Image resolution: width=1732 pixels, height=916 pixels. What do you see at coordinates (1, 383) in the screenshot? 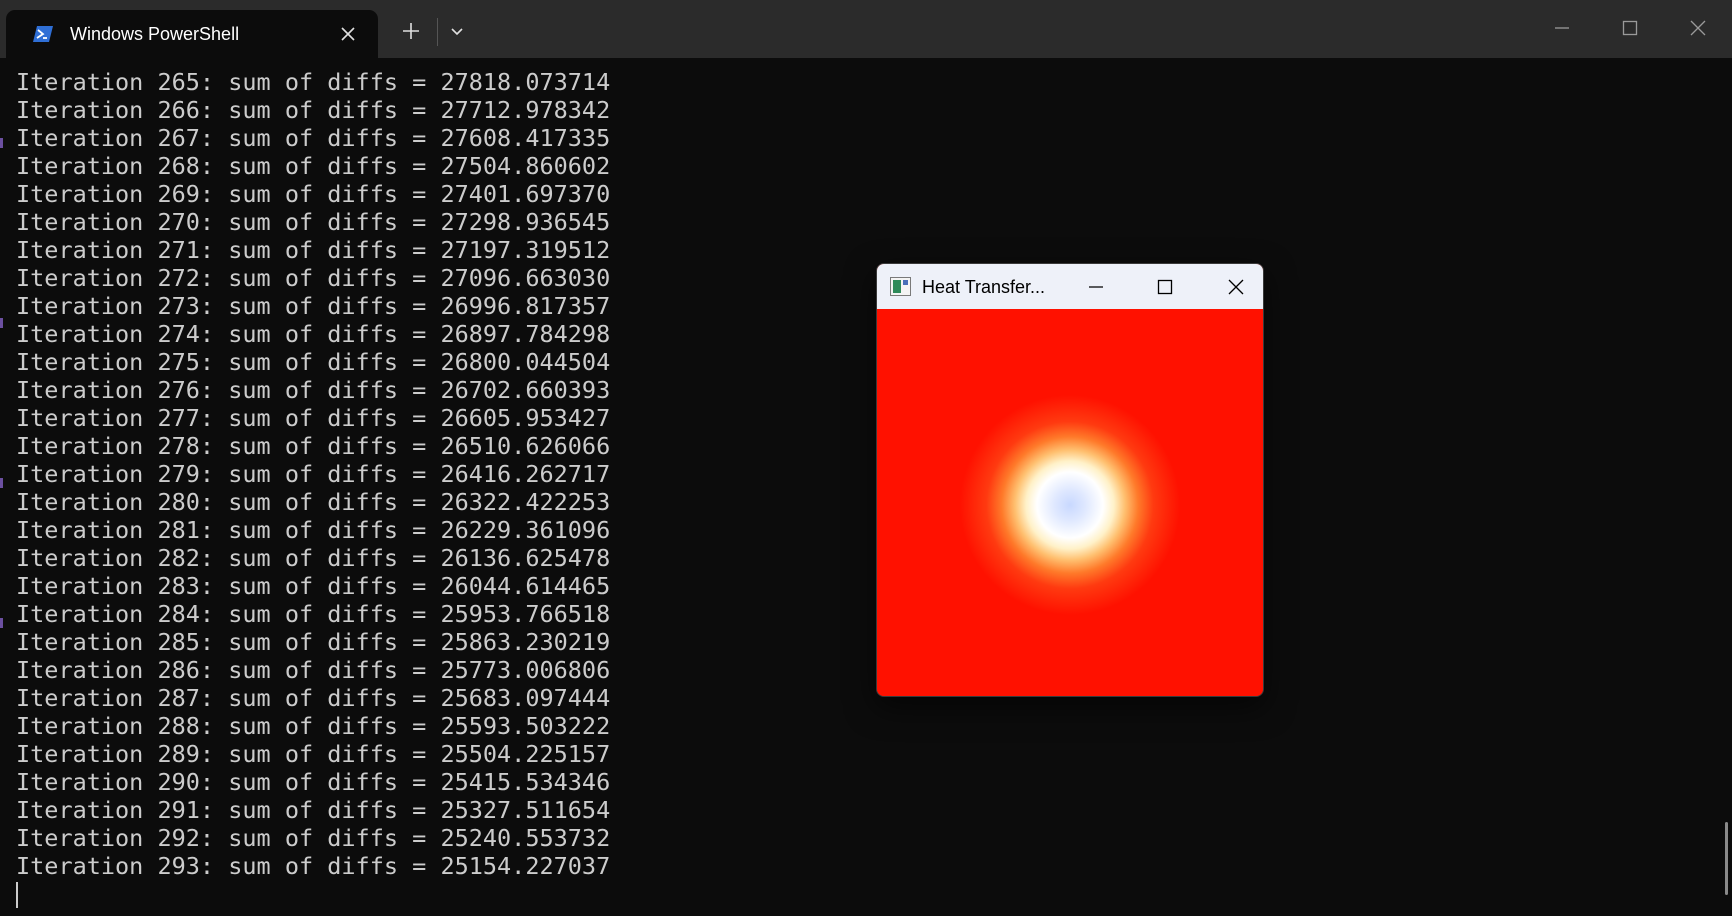
I see `window-edge-artifacts` at bounding box center [1, 383].